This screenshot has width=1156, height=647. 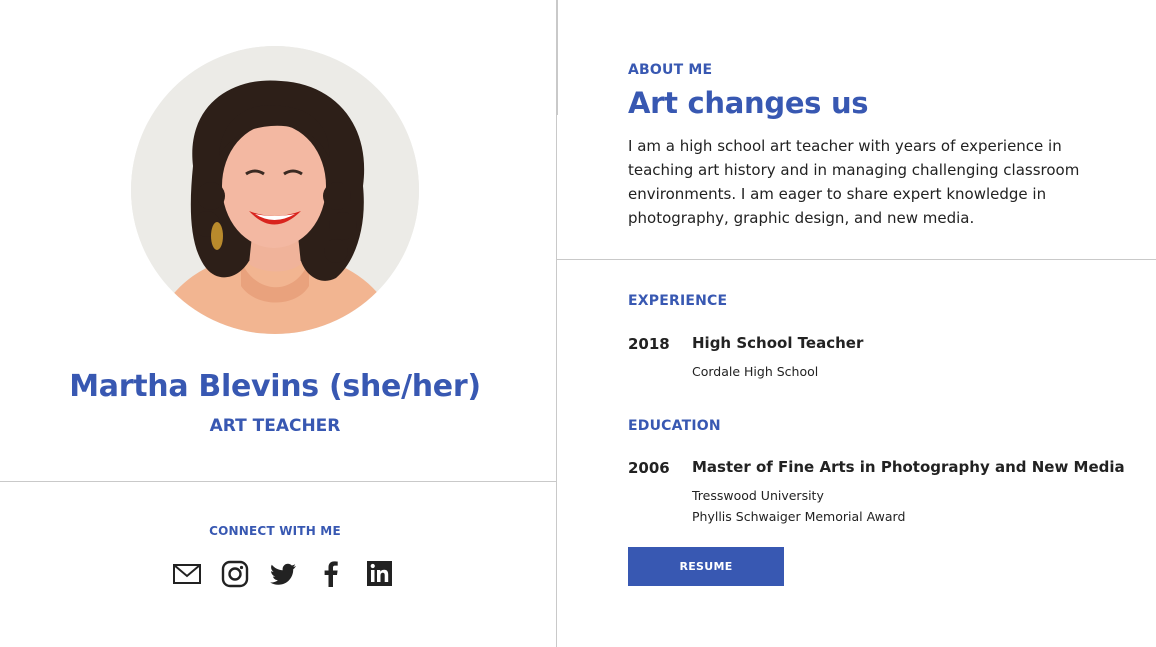 What do you see at coordinates (235, 574) in the screenshot?
I see `instagram-icon` at bounding box center [235, 574].